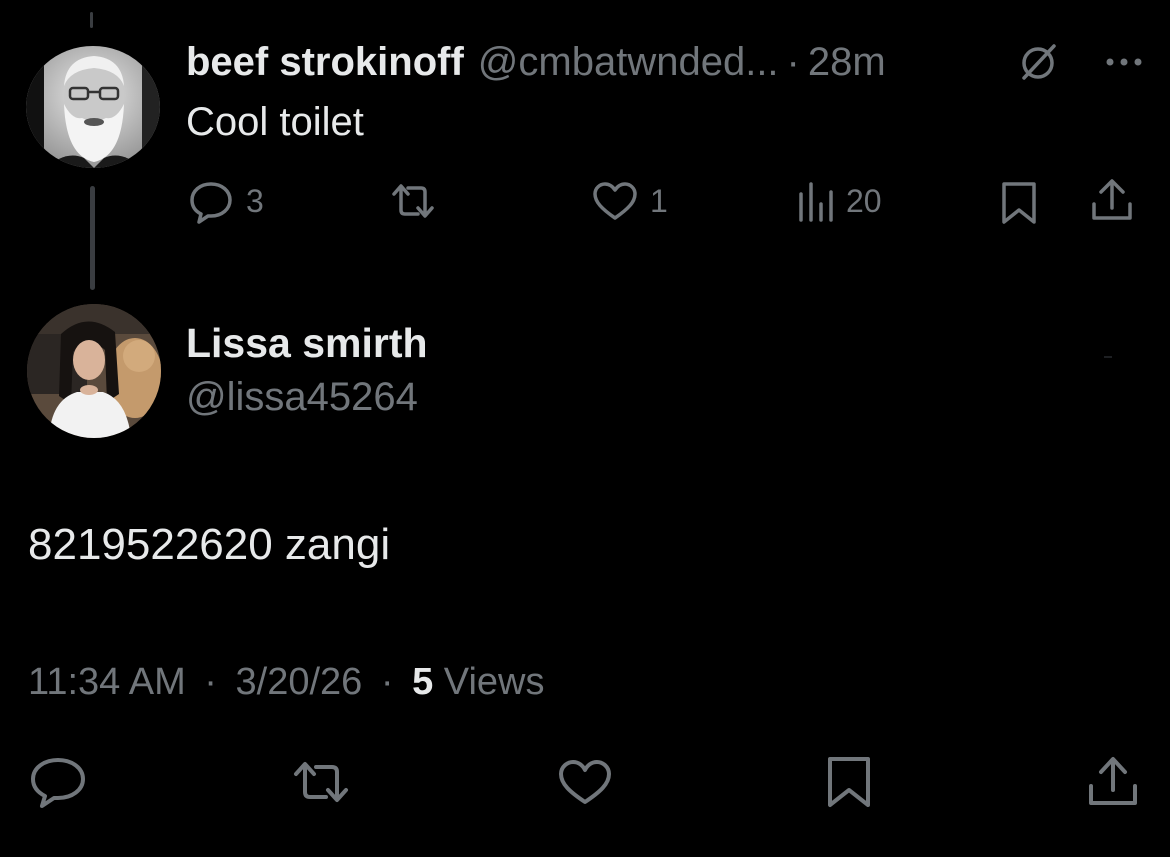 This screenshot has width=1170, height=857. What do you see at coordinates (659, 200) in the screenshot?
I see `like-count: 1` at bounding box center [659, 200].